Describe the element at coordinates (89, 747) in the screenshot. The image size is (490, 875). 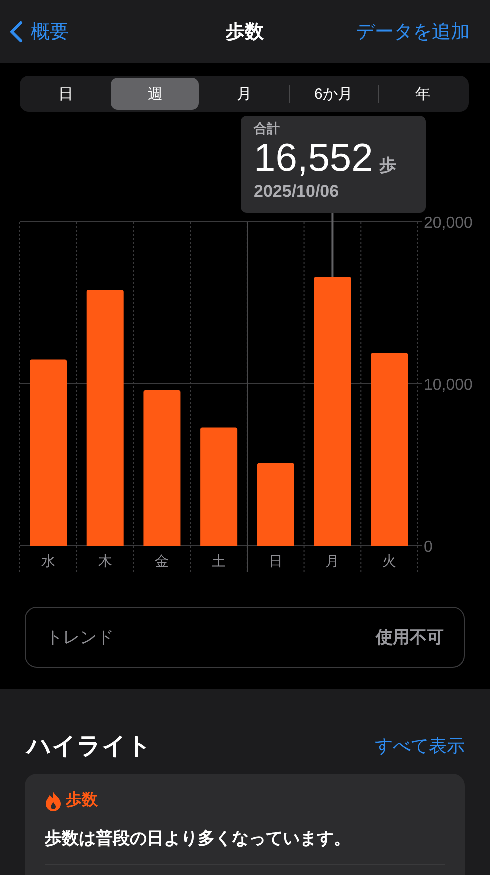
I see `section-title: ハイライト` at that location.